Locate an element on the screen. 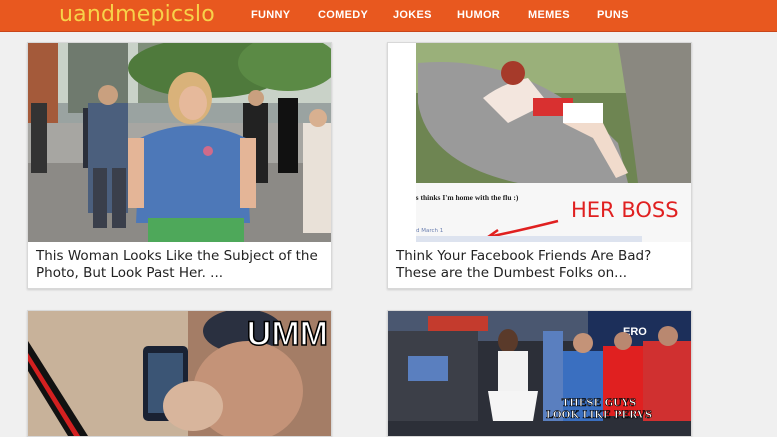  nav-jokes: JOKES is located at coordinates (412, 15).